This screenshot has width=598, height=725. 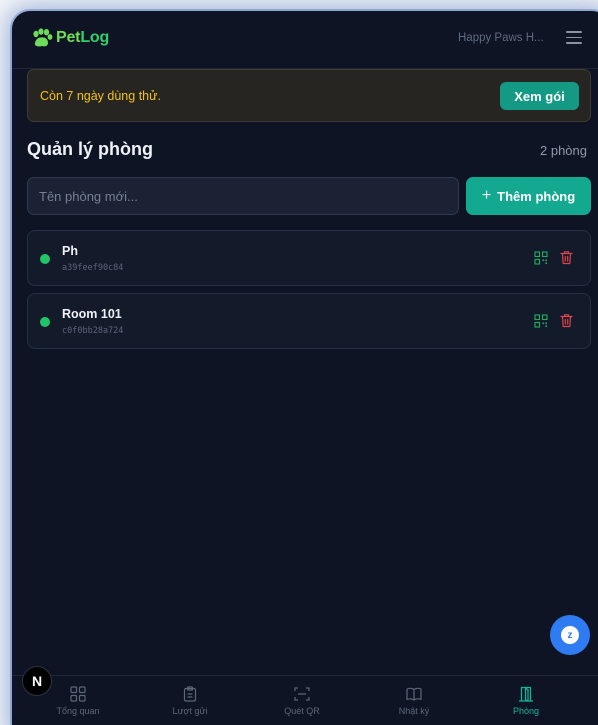 I want to click on clipboard-icon, so click(x=190, y=694).